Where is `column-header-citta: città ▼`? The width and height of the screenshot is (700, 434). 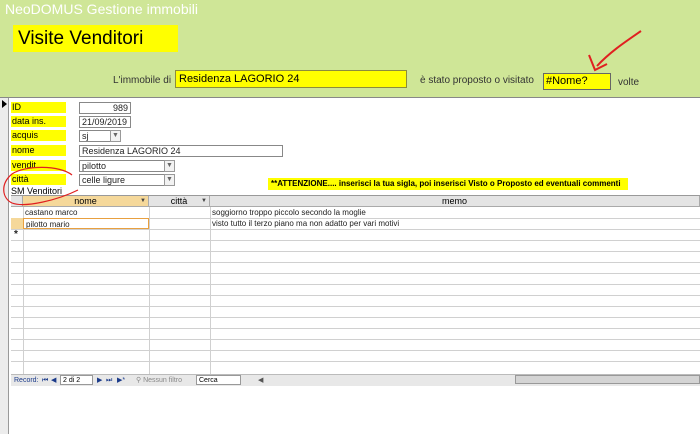 column-header-citta: città ▼ is located at coordinates (179, 201).